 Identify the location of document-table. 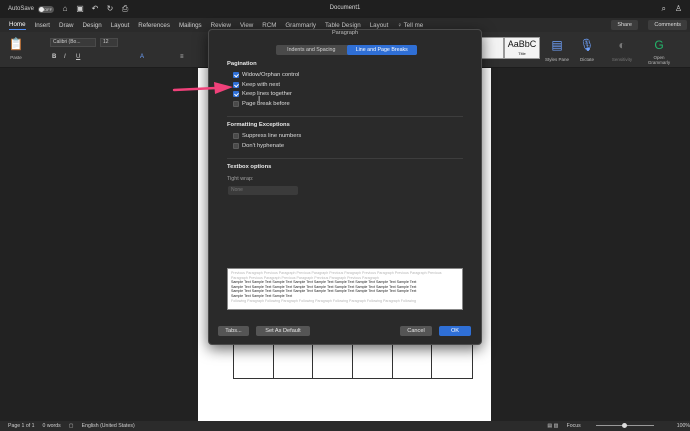
(353, 361).